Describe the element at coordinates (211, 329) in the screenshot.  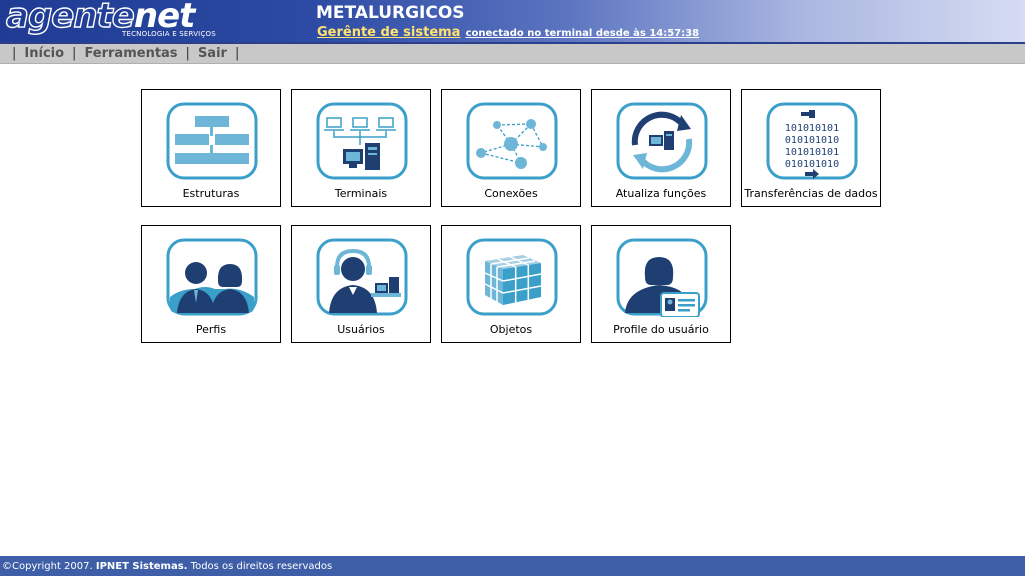
I see `tile-label: Perfis` at that location.